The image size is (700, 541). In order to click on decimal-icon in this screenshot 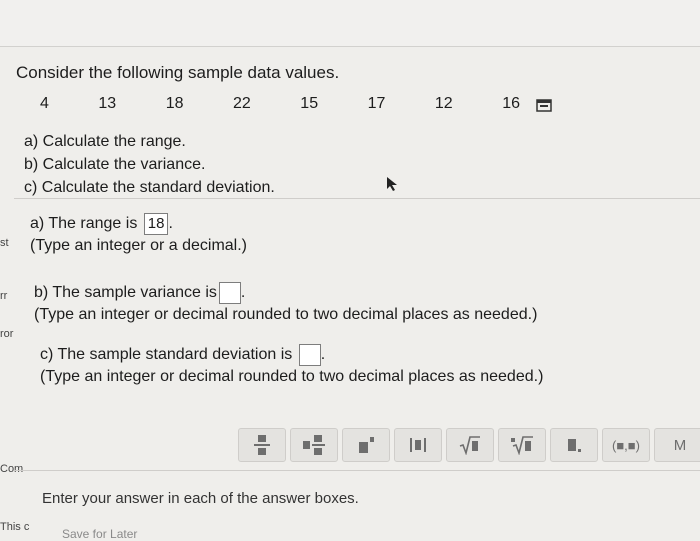, I will do `click(574, 445)`.